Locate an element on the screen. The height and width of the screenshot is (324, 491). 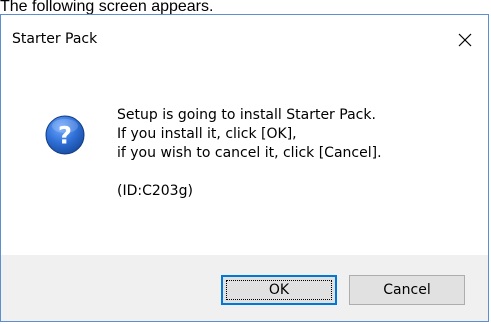
message-id: (ID:C203g) is located at coordinates (155, 191).